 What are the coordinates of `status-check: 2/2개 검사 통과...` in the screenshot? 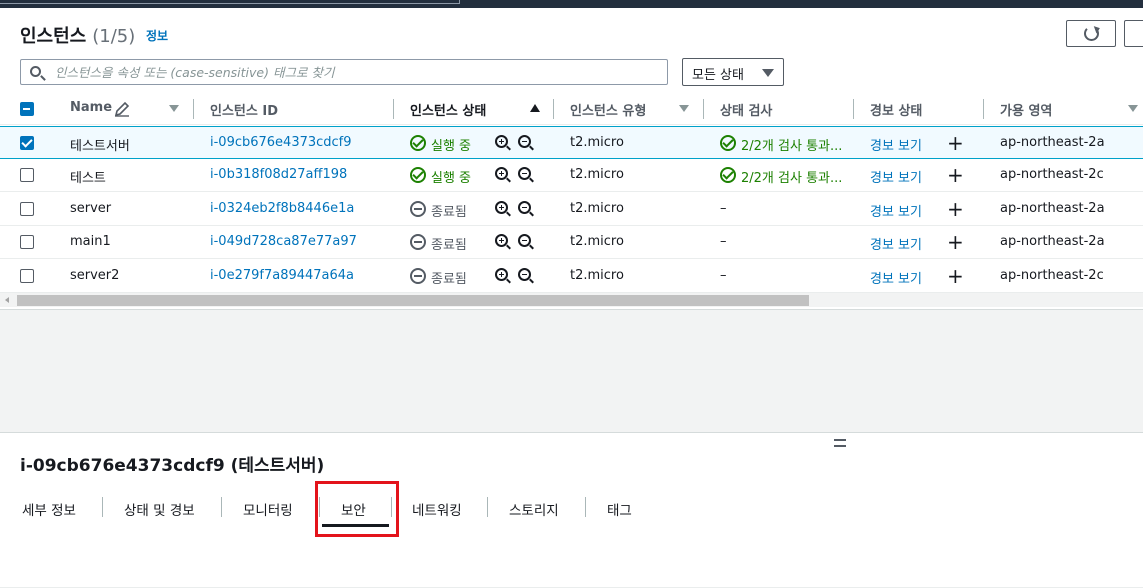 It's located at (792, 178).